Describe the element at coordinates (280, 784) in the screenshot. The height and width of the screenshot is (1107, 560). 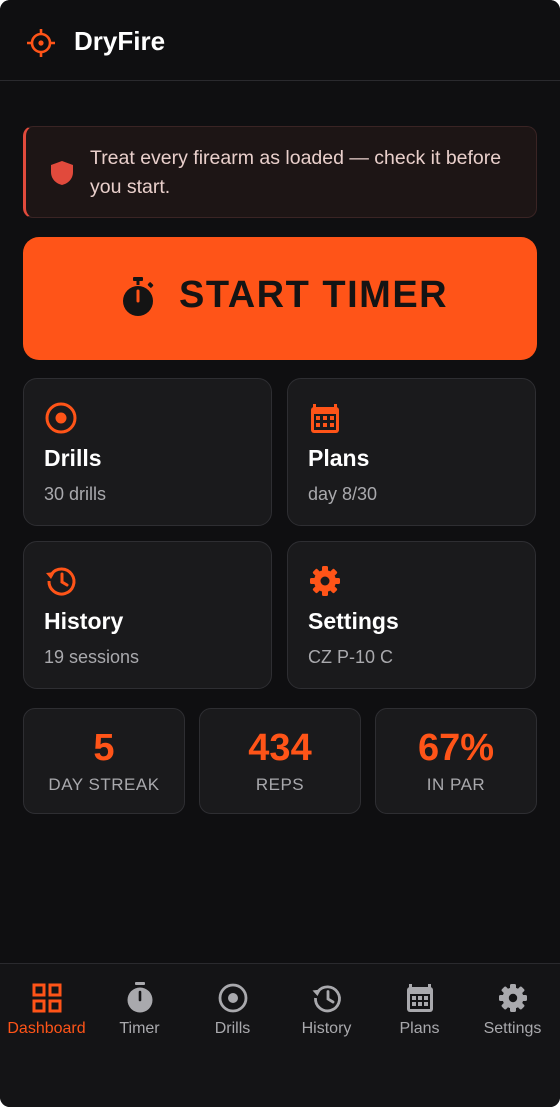
I see `stat-label: REPS` at that location.